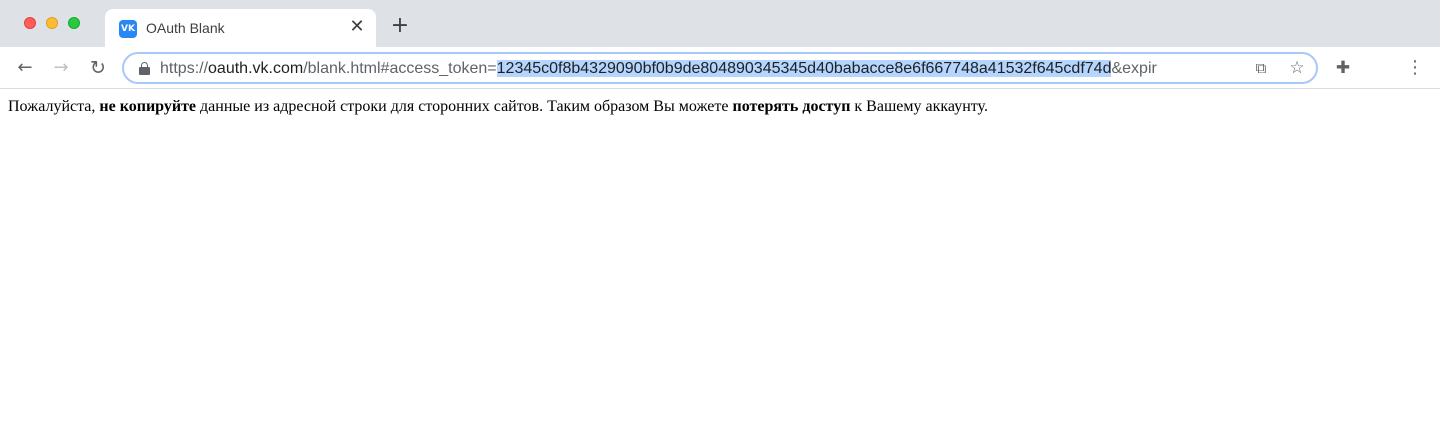 This screenshot has height=424, width=1440. What do you see at coordinates (54, 106) in the screenshot?
I see `warning-text-1: Пожалуйста,` at bounding box center [54, 106].